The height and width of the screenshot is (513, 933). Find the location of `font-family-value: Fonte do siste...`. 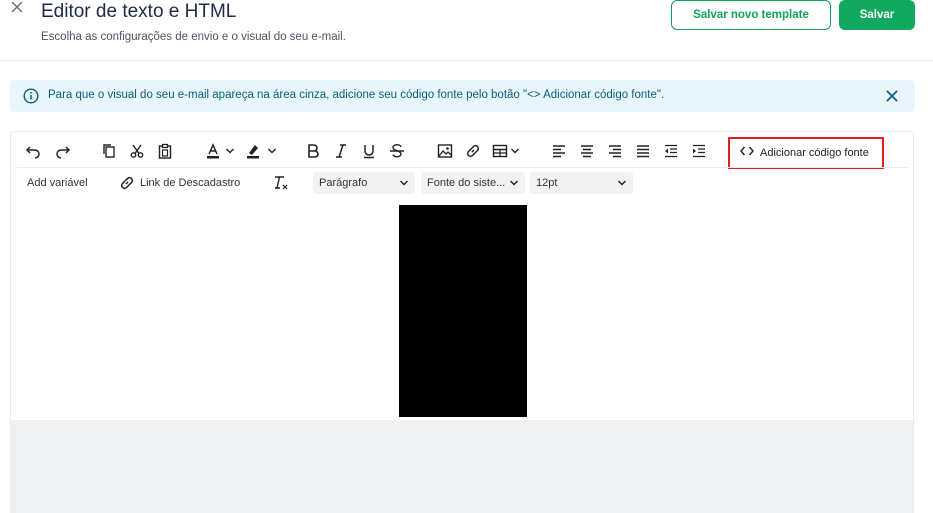

font-family-value: Fonte do siste... is located at coordinates (466, 183).